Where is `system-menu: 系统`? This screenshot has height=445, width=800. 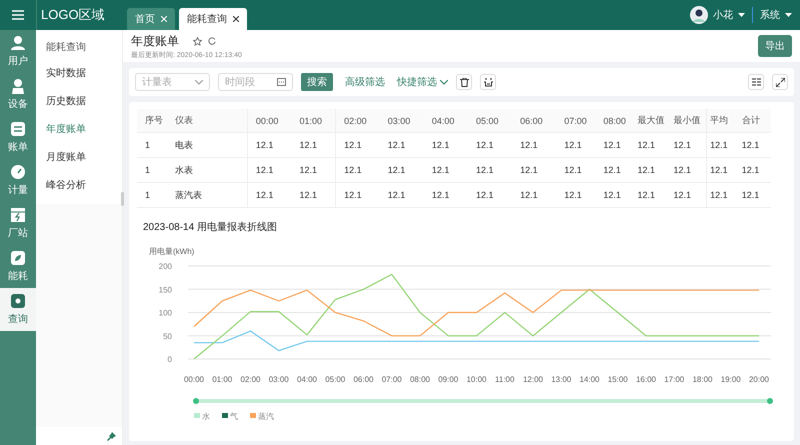
system-menu: 系统 is located at coordinates (770, 15).